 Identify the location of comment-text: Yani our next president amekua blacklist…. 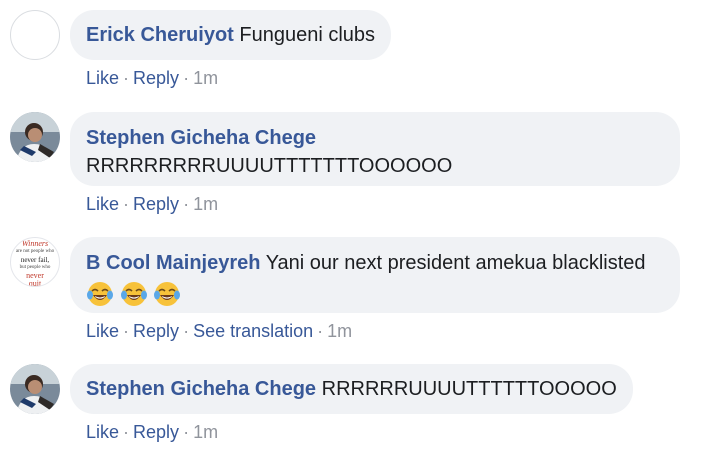
(455, 263).